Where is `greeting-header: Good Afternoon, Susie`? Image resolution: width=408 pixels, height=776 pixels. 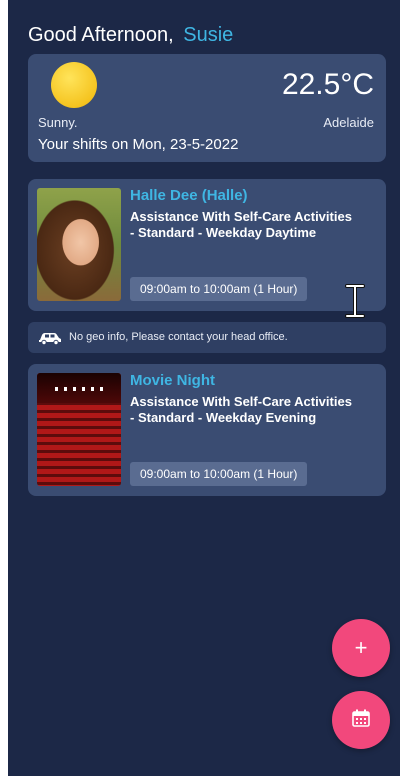
greeting-header: Good Afternoon, Susie is located at coordinates (130, 35).